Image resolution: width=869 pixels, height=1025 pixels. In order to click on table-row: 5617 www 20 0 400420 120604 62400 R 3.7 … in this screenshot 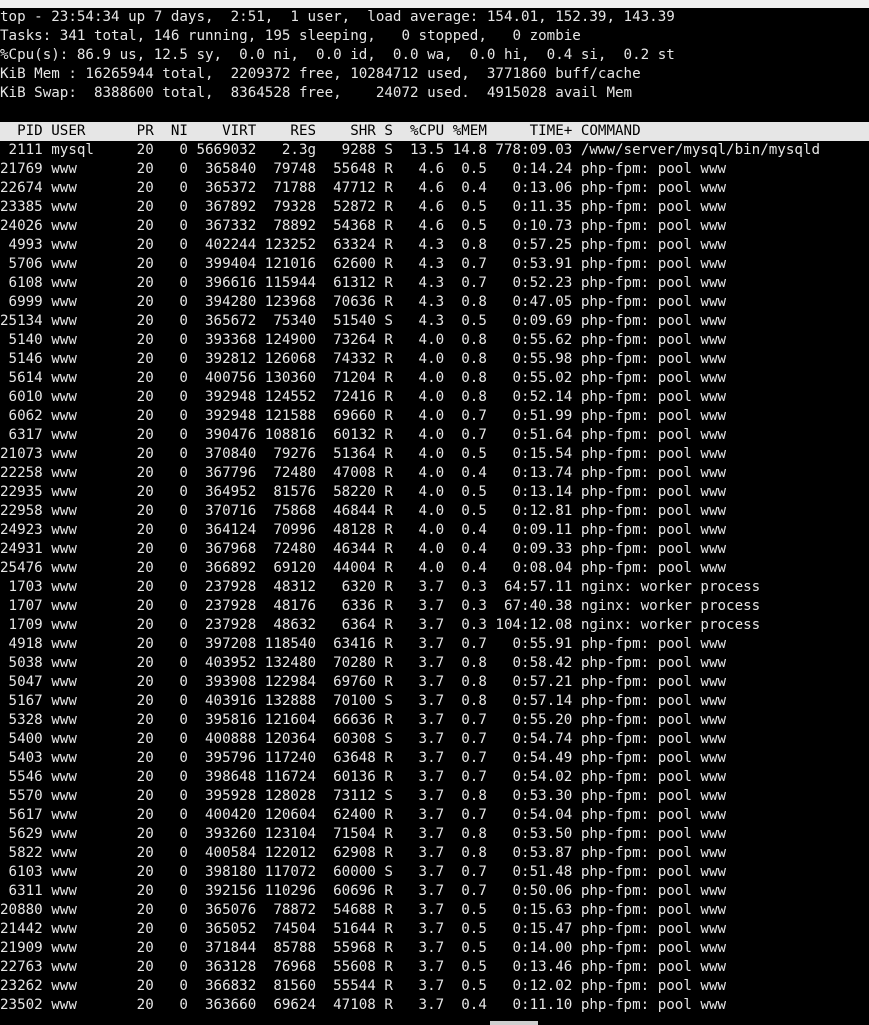, I will do `click(363, 815)`.